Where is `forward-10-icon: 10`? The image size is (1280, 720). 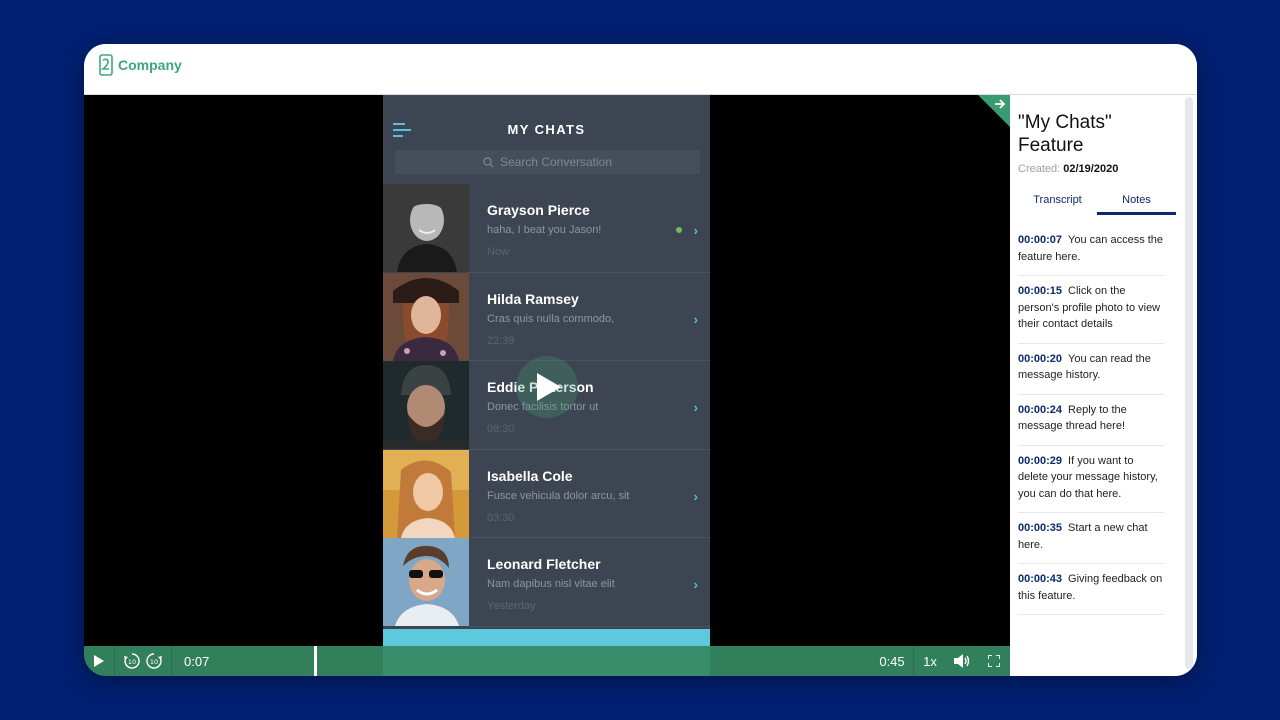 forward-10-icon: 10 is located at coordinates (154, 661).